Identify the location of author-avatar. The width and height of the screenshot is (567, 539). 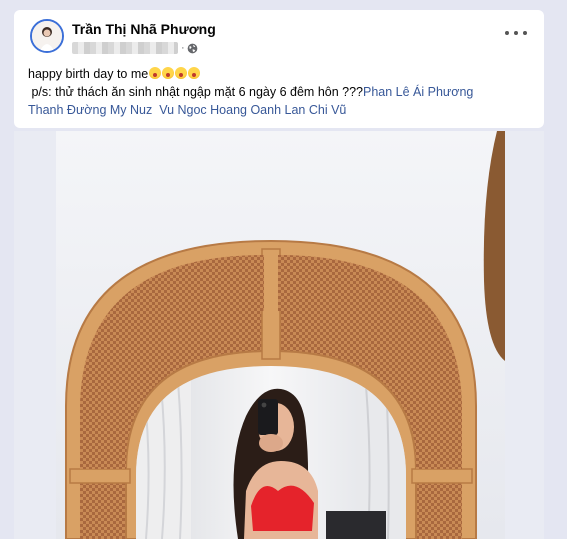
(47, 36).